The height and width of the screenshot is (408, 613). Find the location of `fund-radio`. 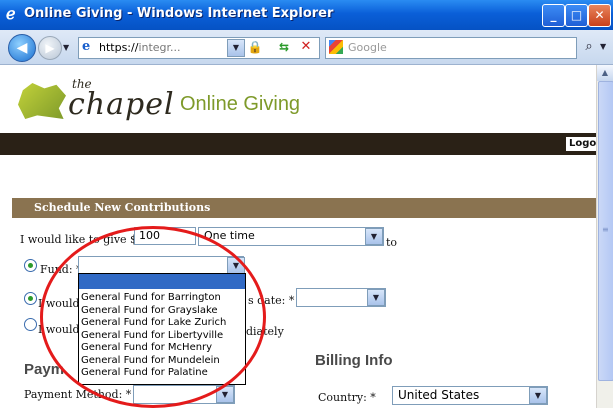

fund-radio is located at coordinates (30, 265).